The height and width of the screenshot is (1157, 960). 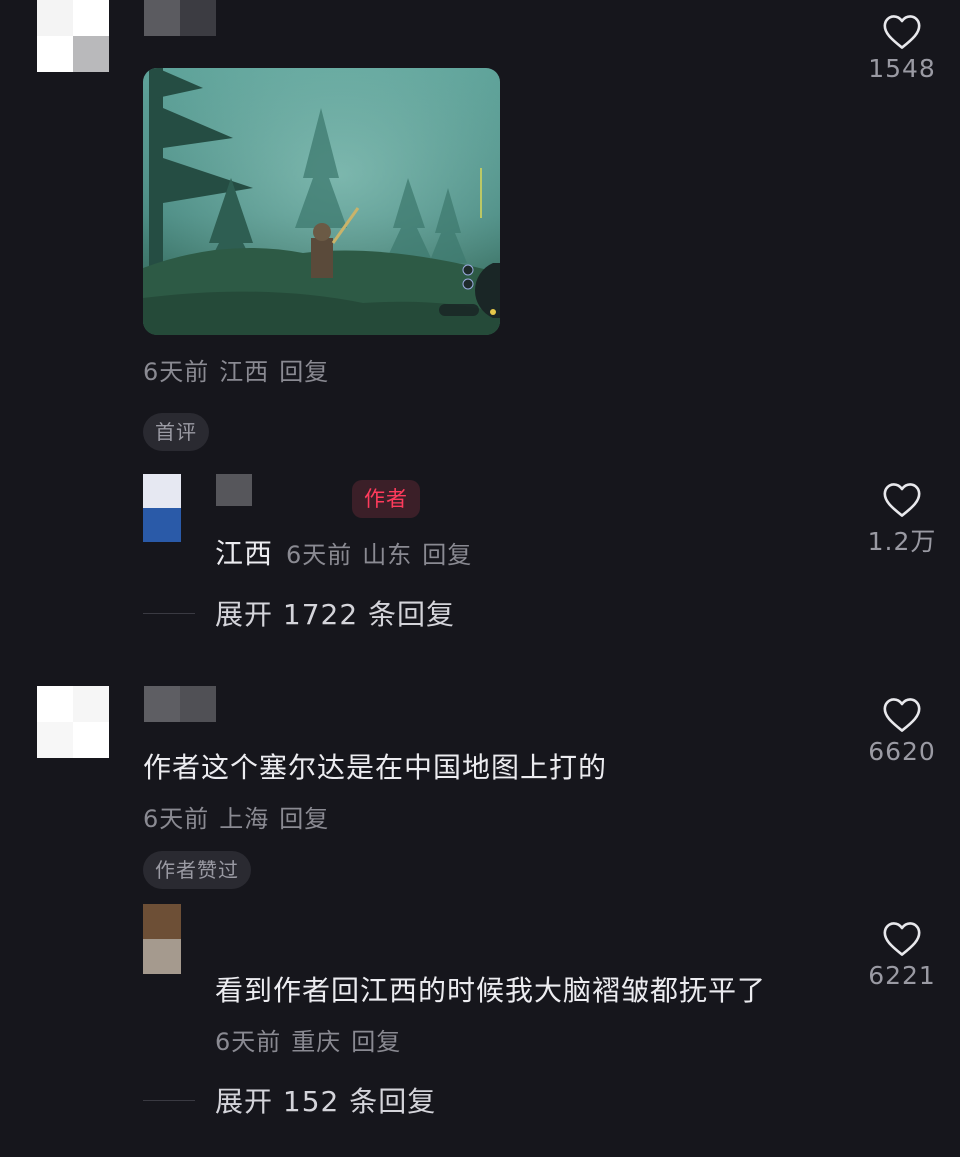 What do you see at coordinates (902, 68) in the screenshot?
I see `like-count: 1548` at bounding box center [902, 68].